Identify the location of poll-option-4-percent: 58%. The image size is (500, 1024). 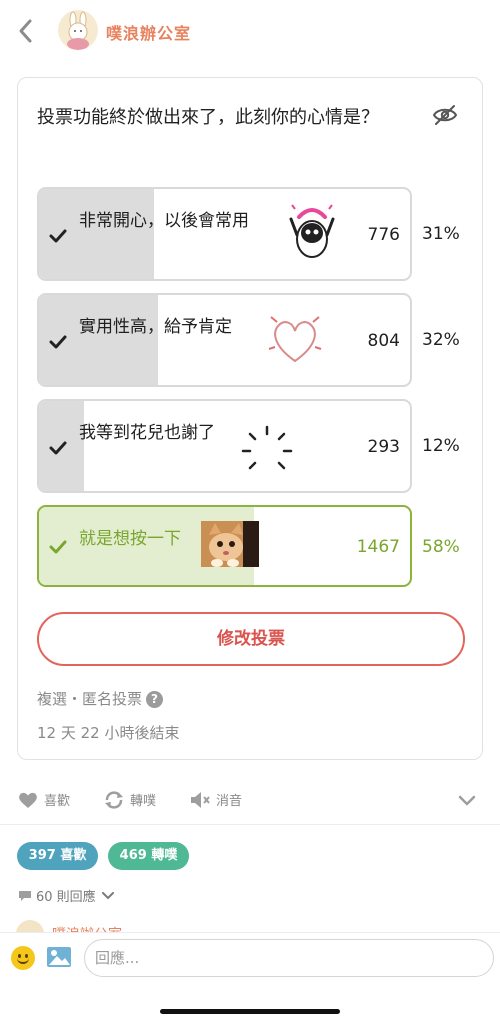
(441, 547).